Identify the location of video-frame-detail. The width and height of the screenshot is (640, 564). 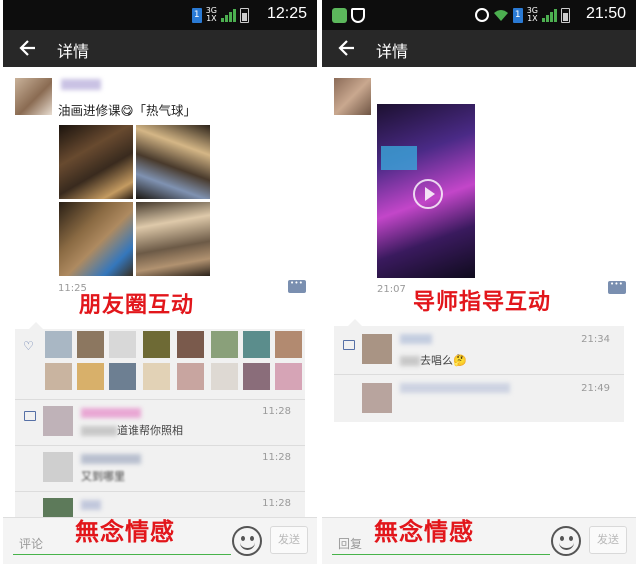
(399, 158).